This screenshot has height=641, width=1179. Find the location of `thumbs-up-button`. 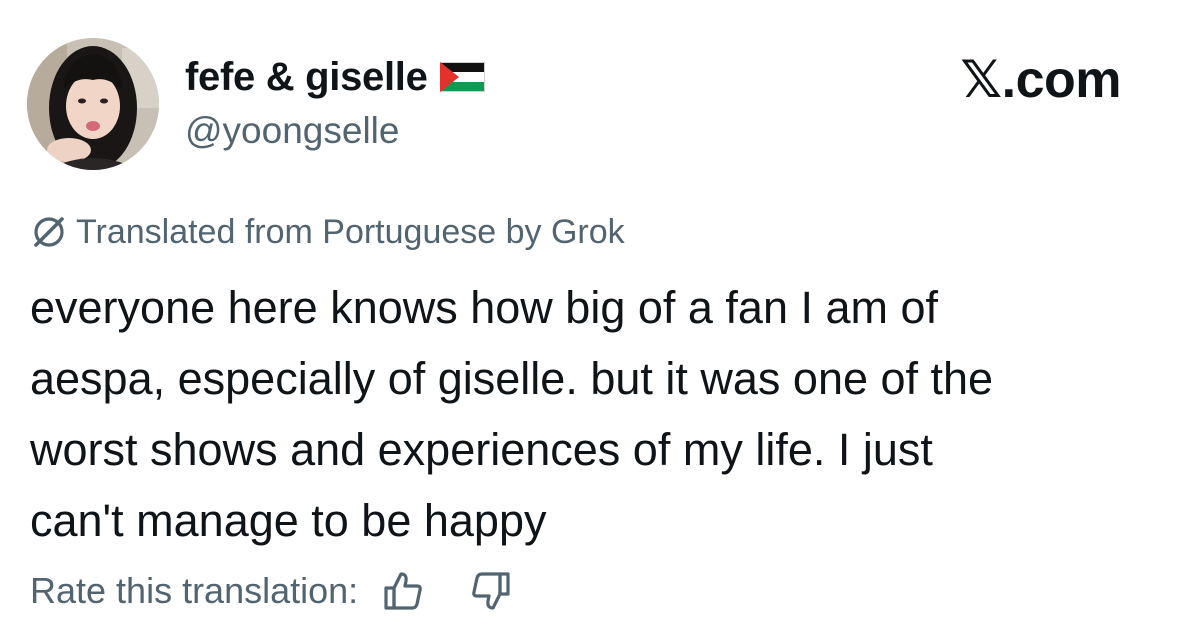

thumbs-up-button is located at coordinates (403, 591).